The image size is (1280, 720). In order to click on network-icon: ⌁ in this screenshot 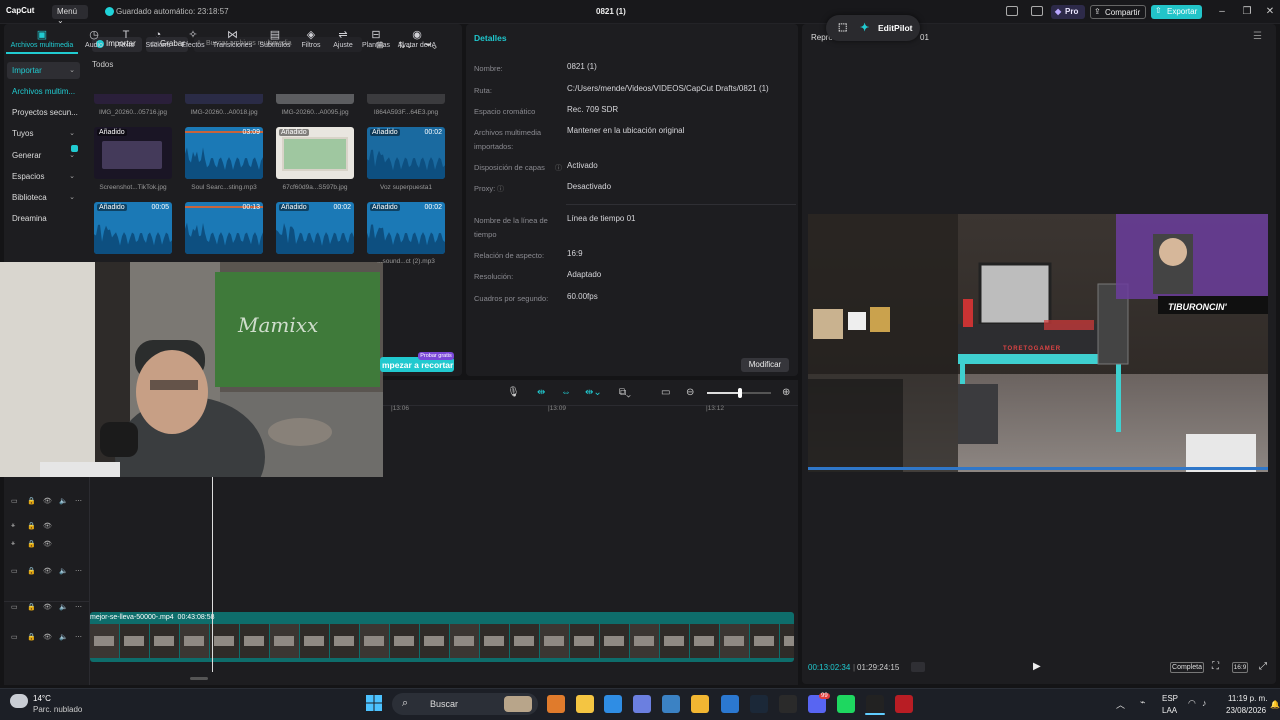, I will do `click(1142, 702)`.